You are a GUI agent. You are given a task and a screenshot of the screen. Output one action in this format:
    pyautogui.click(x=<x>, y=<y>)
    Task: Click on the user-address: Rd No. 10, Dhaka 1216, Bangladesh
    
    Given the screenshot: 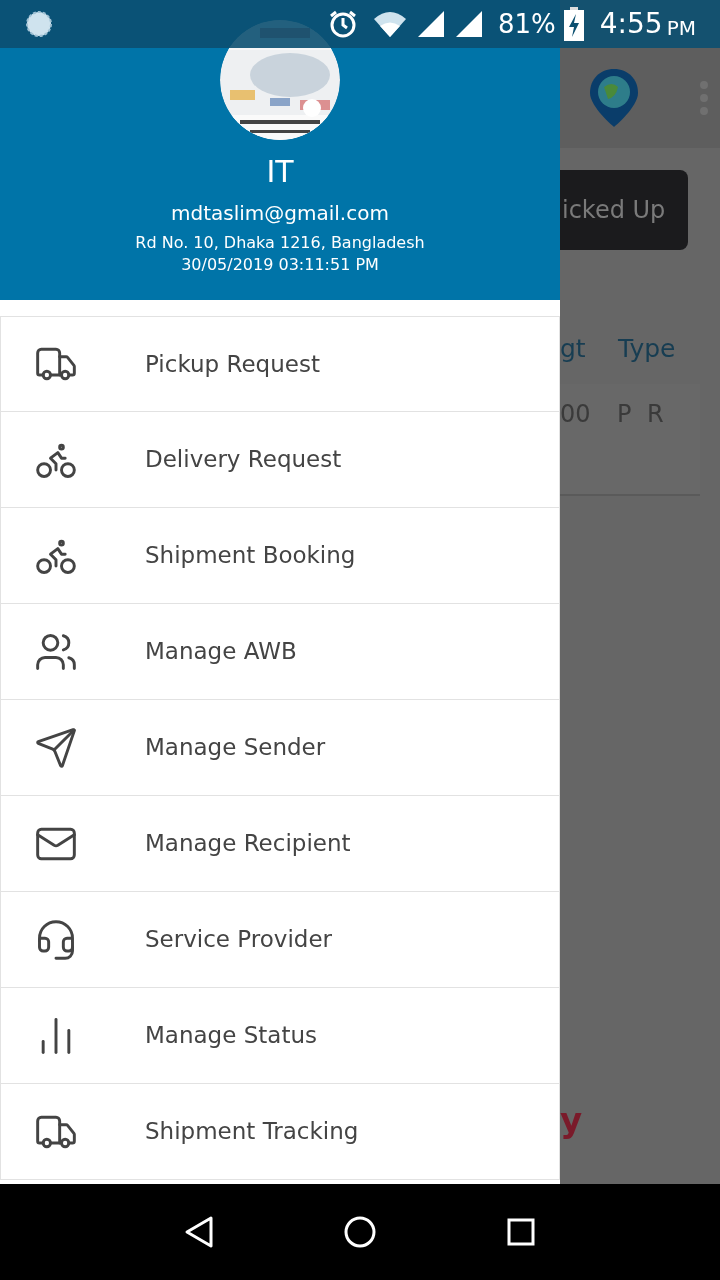 What is the action you would take?
    pyautogui.click(x=280, y=243)
    